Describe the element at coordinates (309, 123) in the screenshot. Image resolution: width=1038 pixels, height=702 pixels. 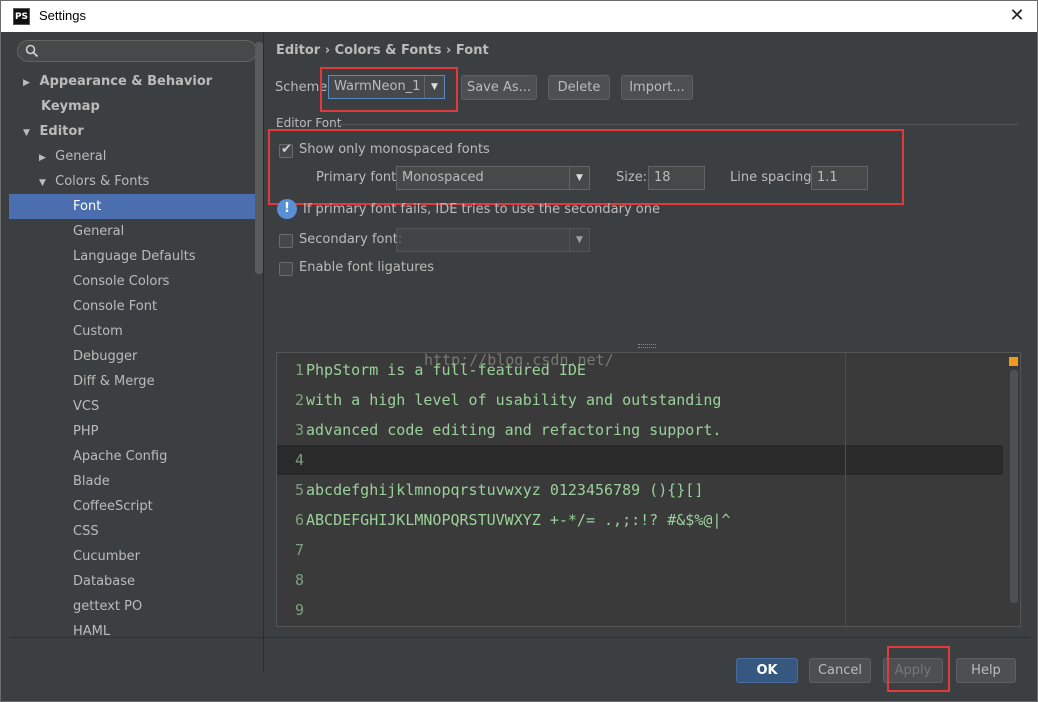
I see `editor-font-section-label: Editor Font` at that location.